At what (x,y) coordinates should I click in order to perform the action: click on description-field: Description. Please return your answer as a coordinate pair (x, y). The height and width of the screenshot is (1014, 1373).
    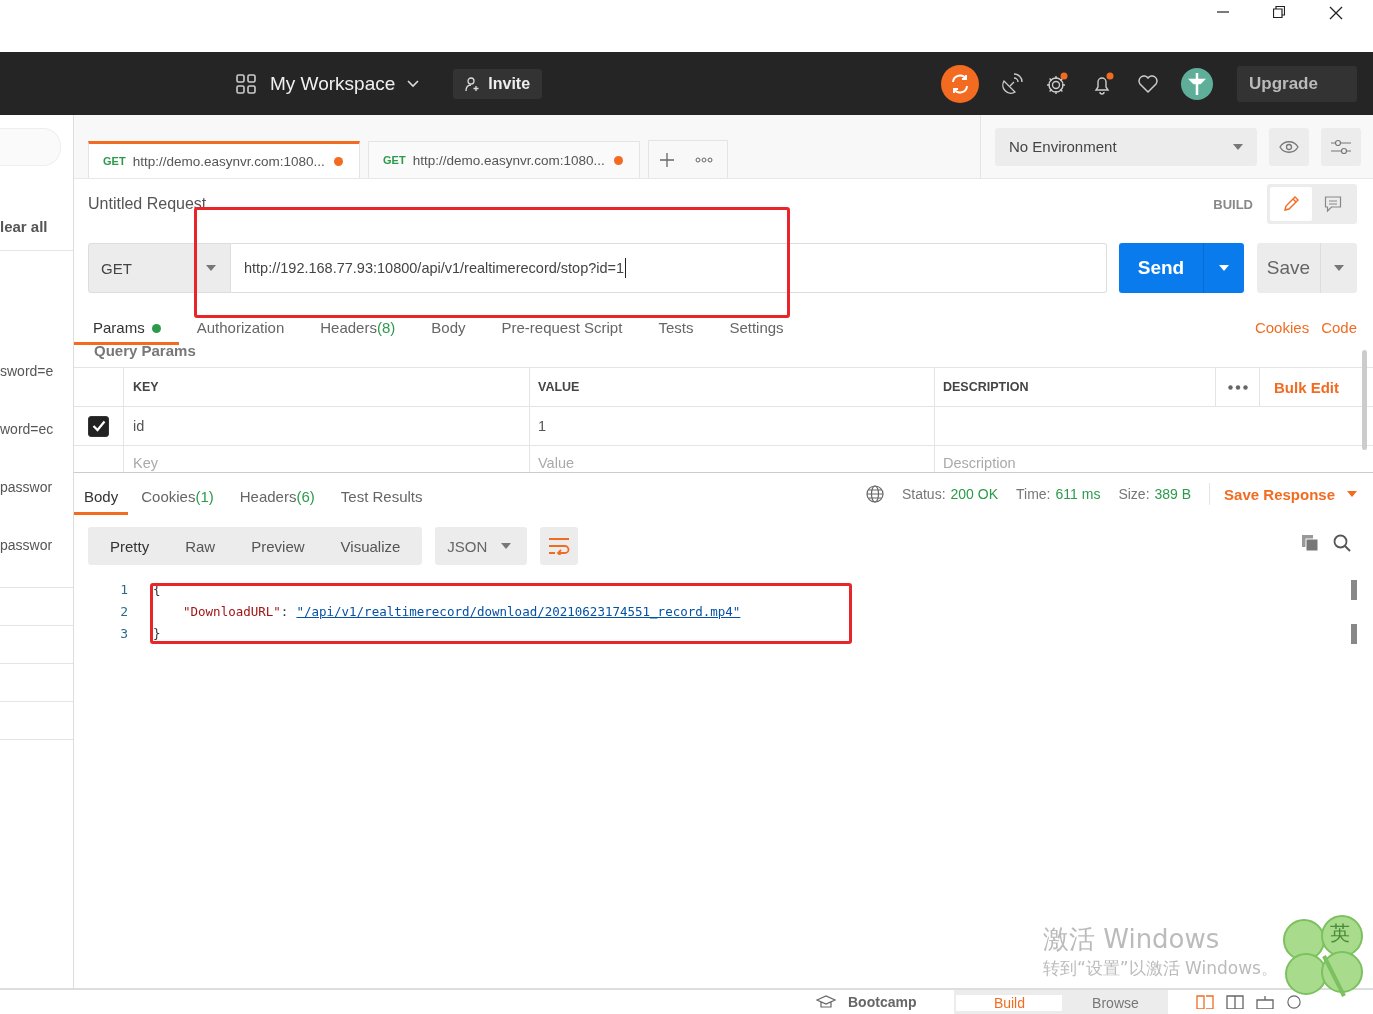
    Looking at the image, I should click on (1133, 463).